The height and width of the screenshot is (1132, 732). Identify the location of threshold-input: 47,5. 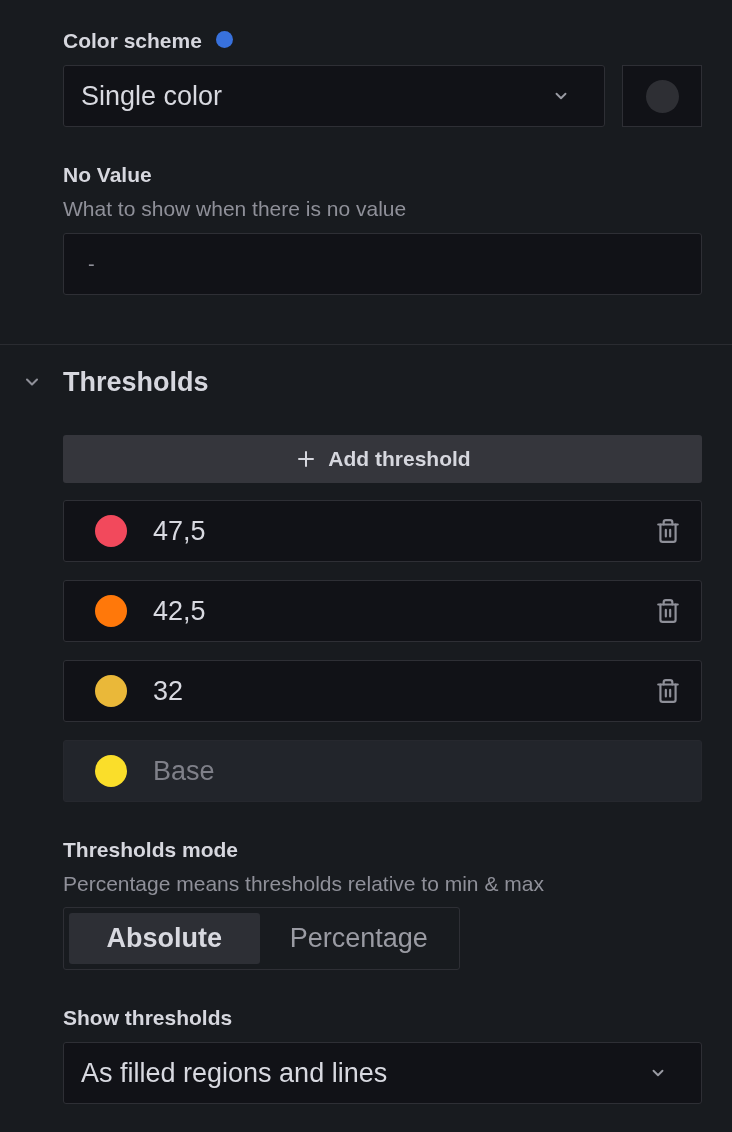
(382, 531).